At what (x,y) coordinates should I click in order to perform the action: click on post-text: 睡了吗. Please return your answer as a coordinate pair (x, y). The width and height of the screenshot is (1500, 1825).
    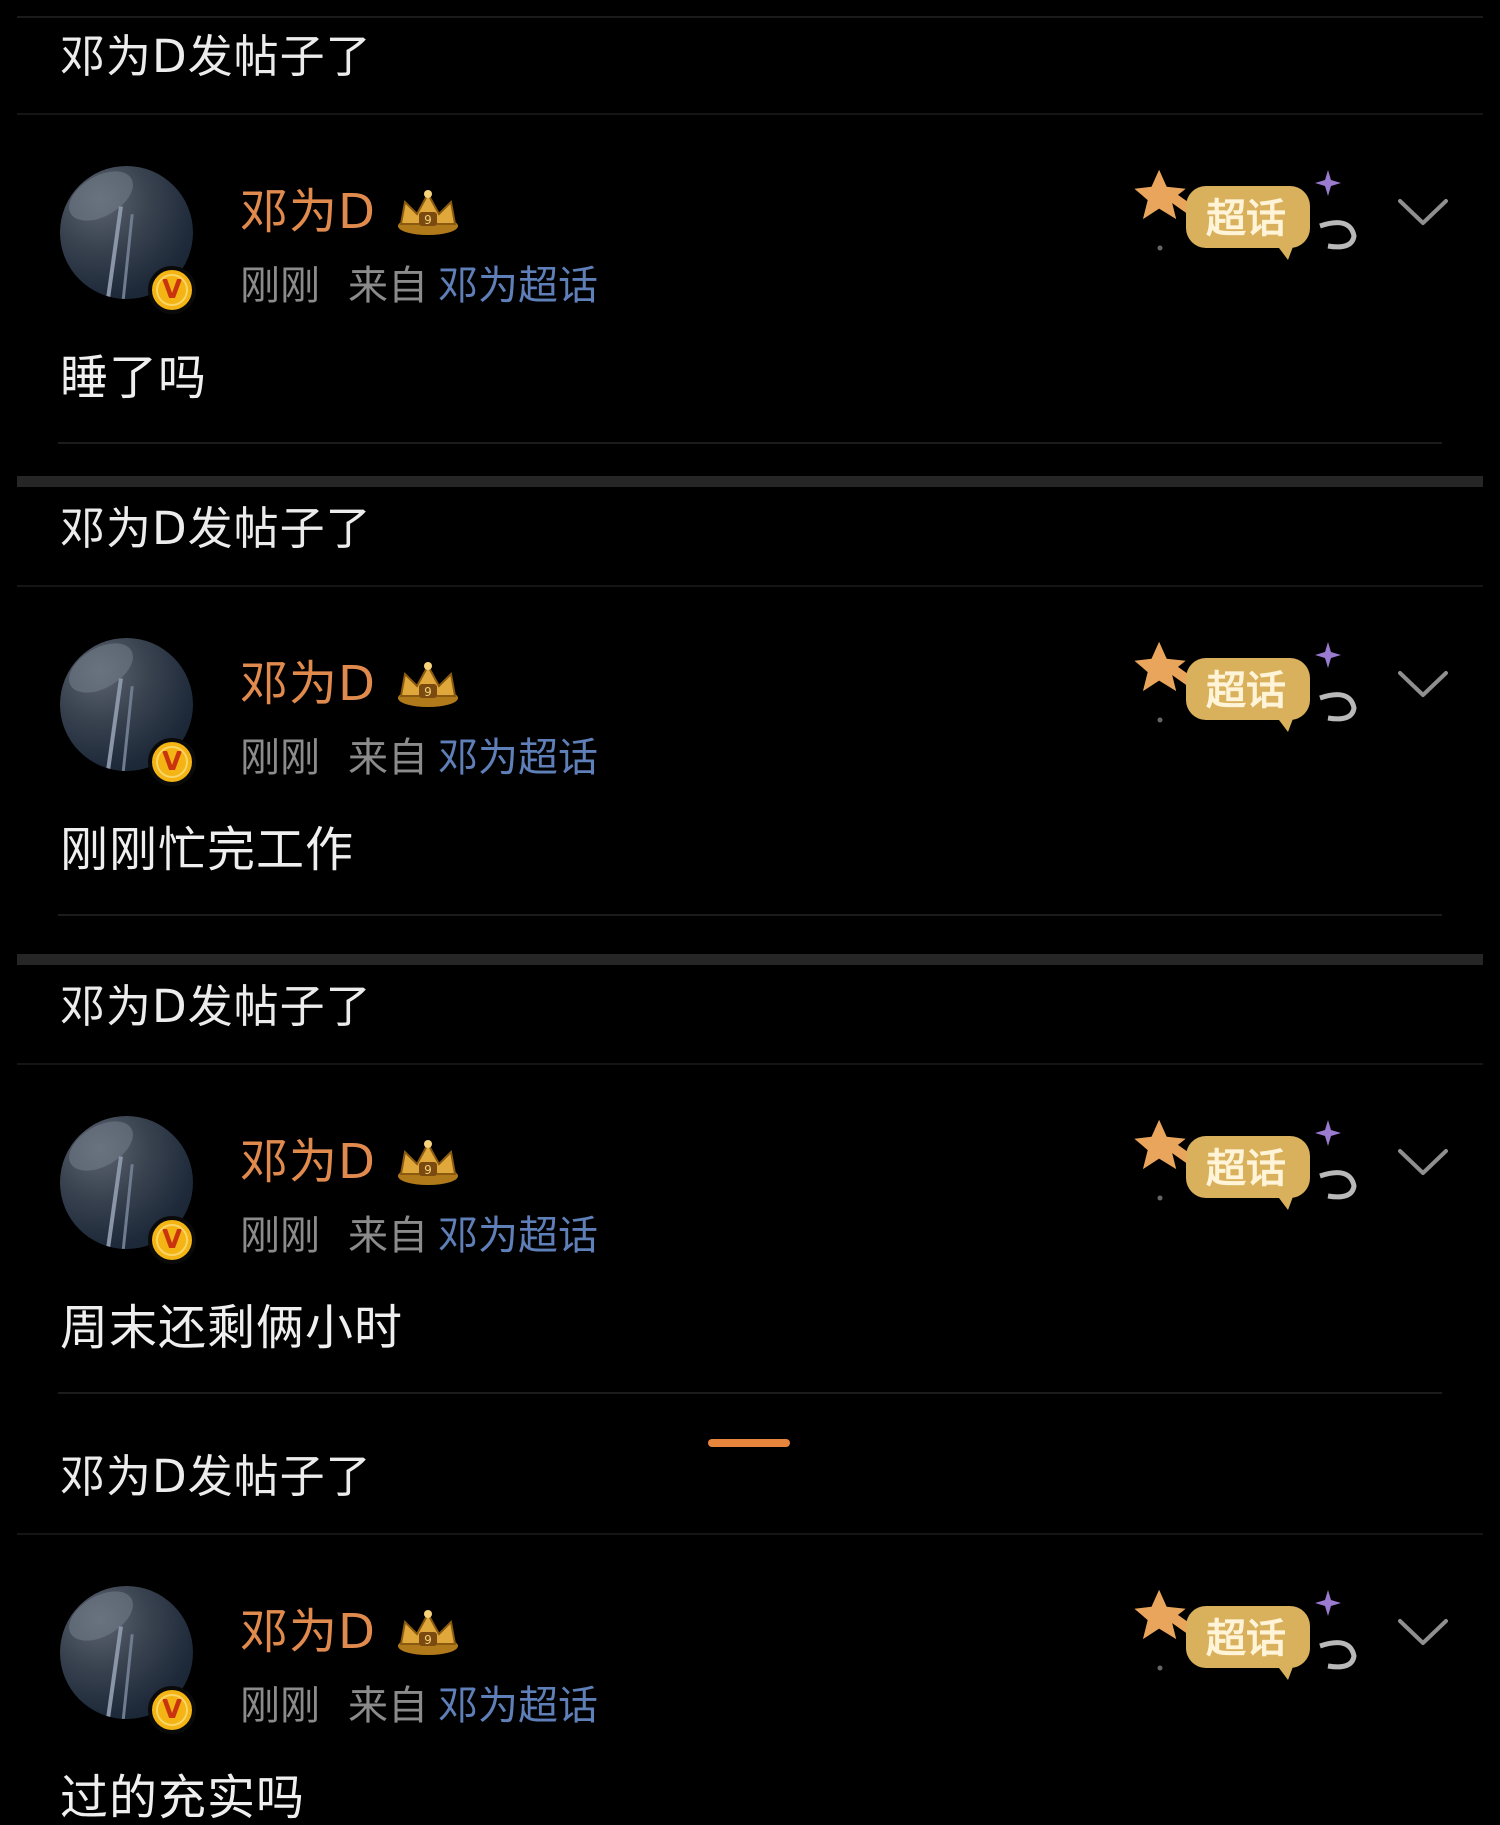
    Looking at the image, I should click on (134, 378).